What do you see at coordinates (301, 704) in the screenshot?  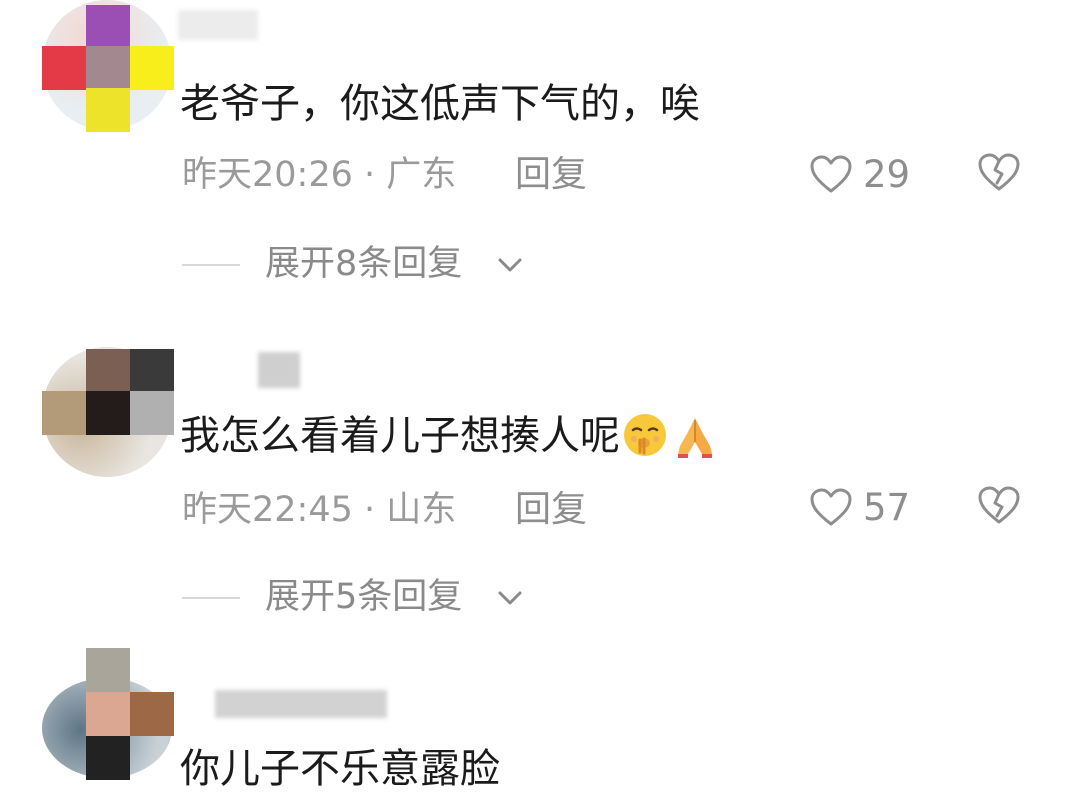 I see `username-masked` at bounding box center [301, 704].